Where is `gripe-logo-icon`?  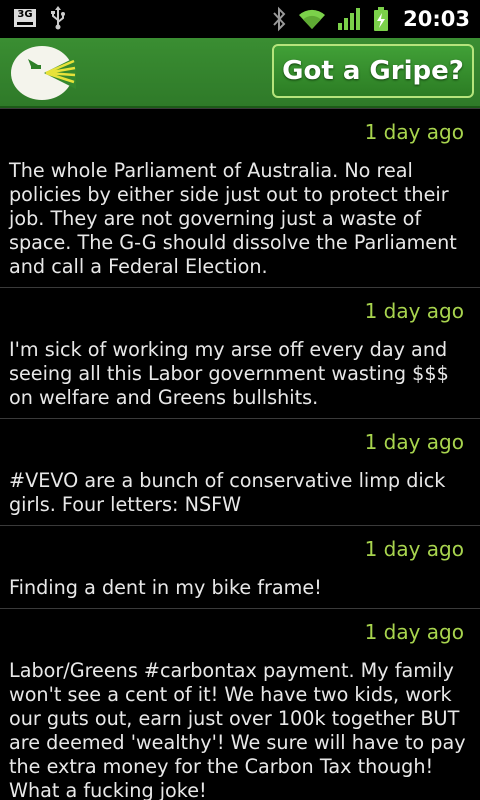
gripe-logo-icon is located at coordinates (44, 72).